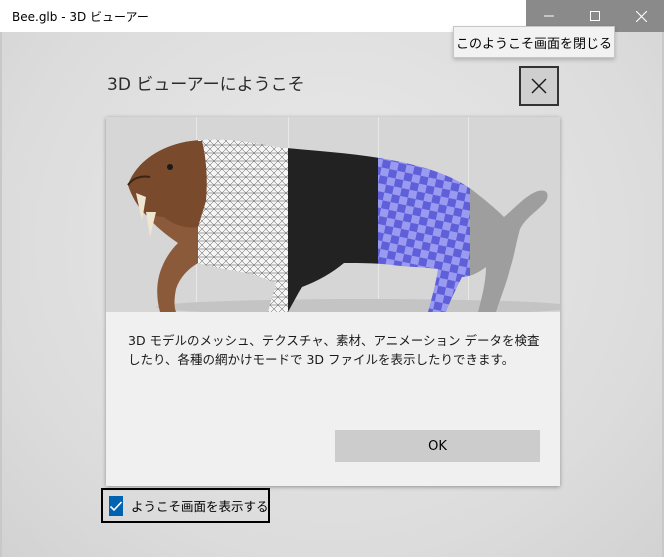 Image resolution: width=664 pixels, height=557 pixels. What do you see at coordinates (595, 16) in the screenshot?
I see `maximize-icon` at bounding box center [595, 16].